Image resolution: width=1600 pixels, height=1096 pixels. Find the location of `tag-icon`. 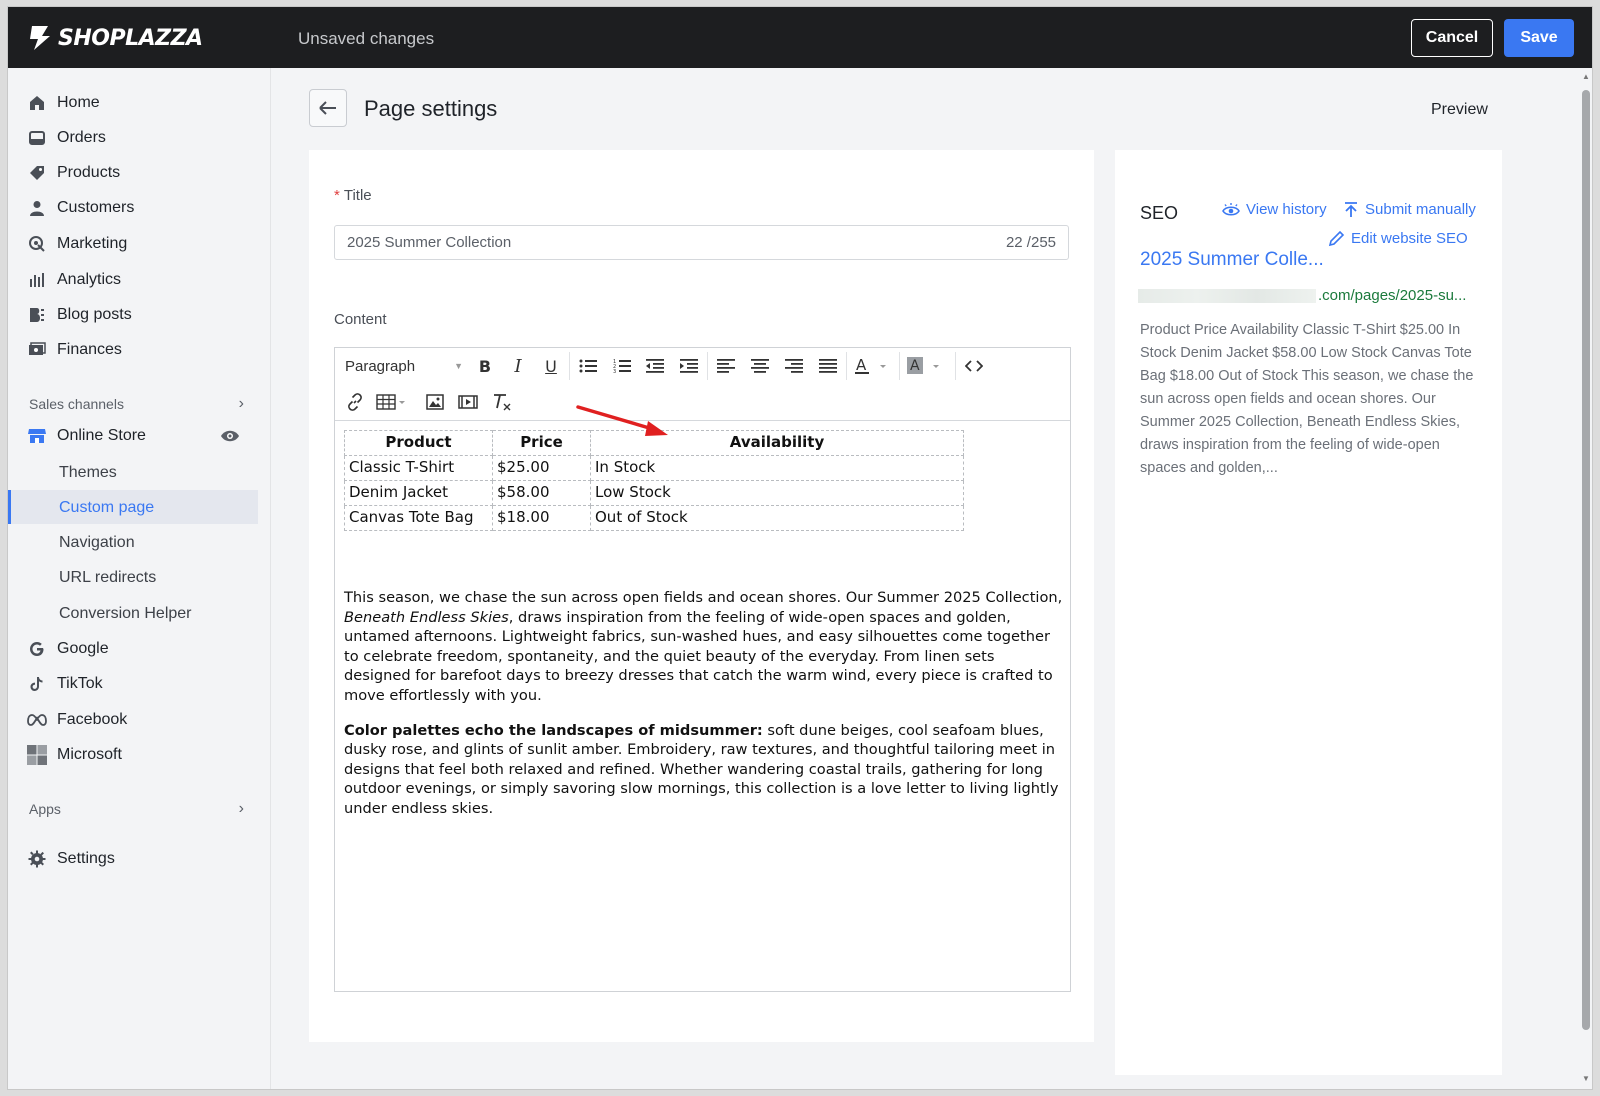

tag-icon is located at coordinates (37, 173).